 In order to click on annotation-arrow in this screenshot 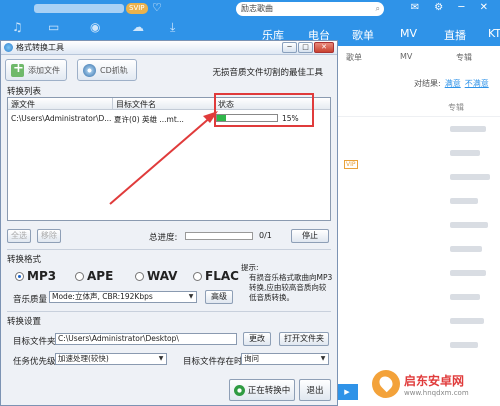, I will do `click(163, 158)`.